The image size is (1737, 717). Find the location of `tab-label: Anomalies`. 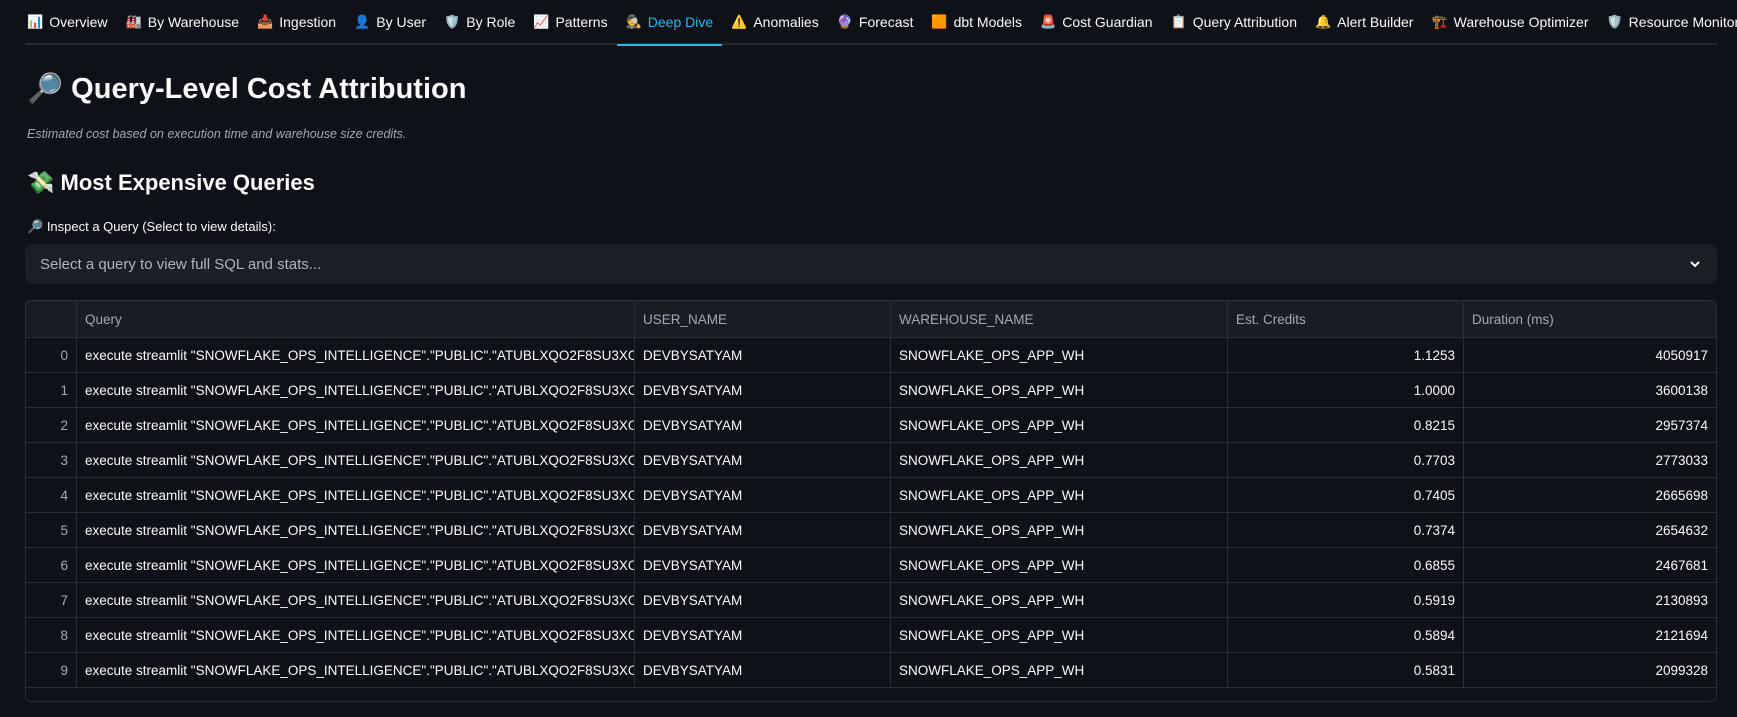

tab-label: Anomalies is located at coordinates (786, 21).